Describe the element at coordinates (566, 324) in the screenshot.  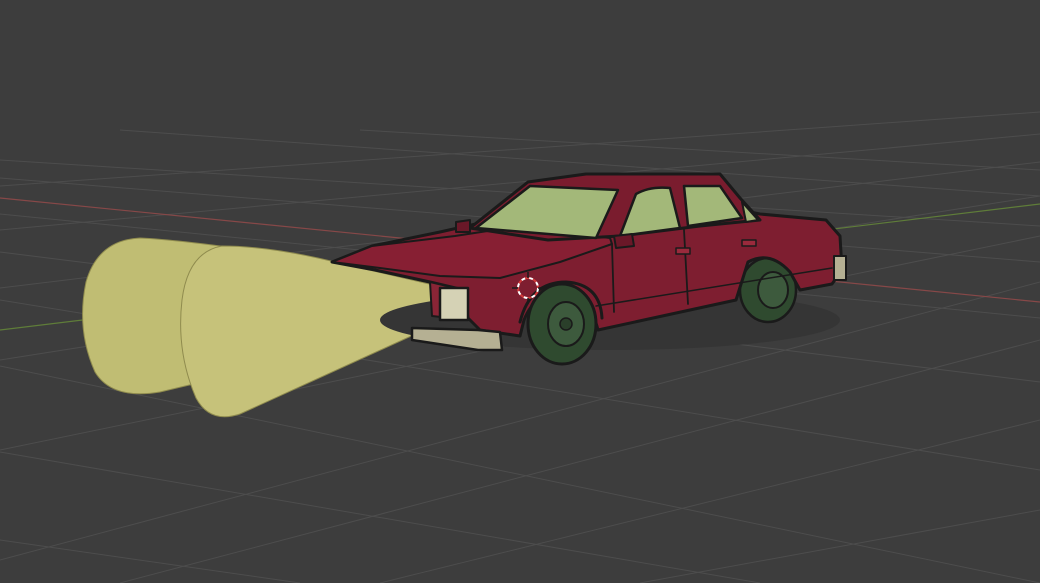
I see `front-wheel-cap` at that location.